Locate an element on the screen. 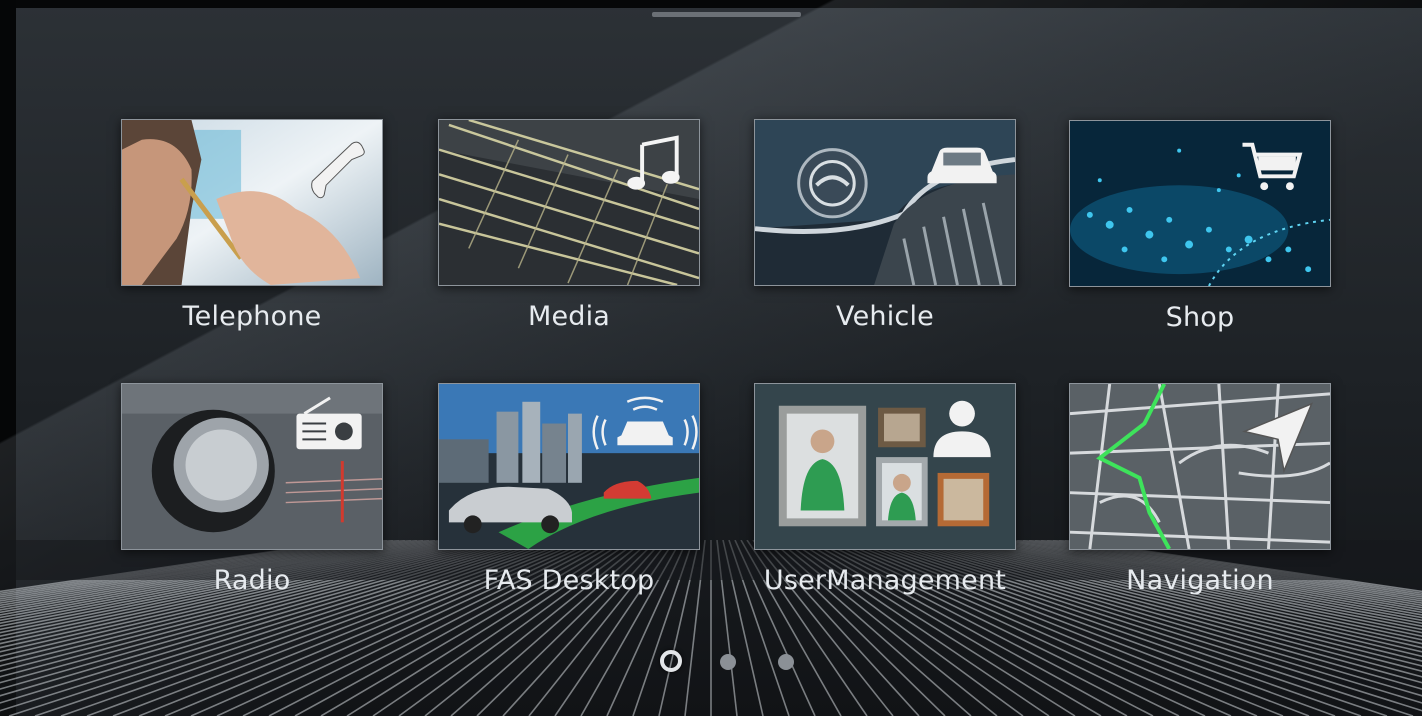 Image resolution: width=1422 pixels, height=716 pixels. pull-down-handle is located at coordinates (726, 14).